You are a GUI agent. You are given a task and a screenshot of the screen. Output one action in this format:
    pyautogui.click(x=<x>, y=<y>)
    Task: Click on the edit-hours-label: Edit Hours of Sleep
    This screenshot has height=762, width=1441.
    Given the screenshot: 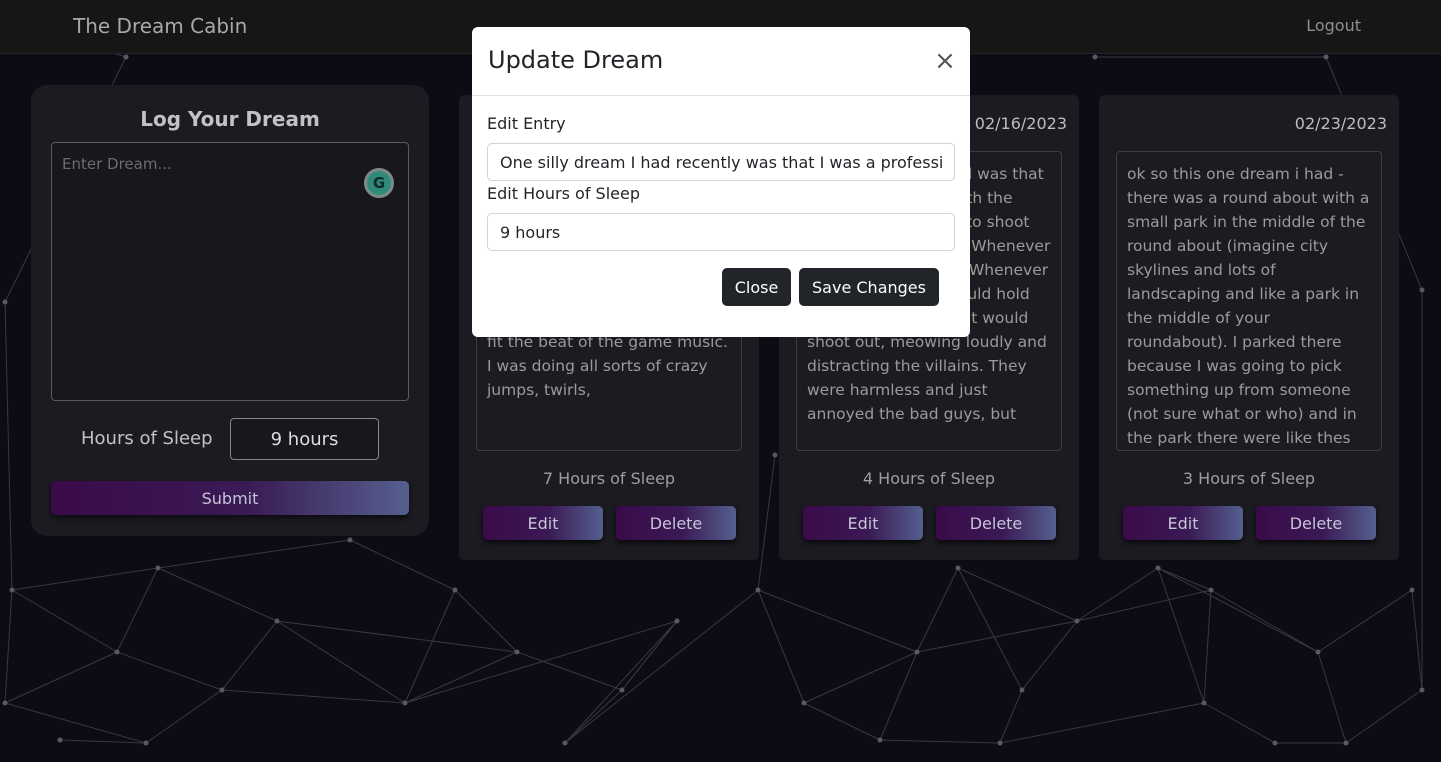 What is the action you would take?
    pyautogui.click(x=563, y=193)
    